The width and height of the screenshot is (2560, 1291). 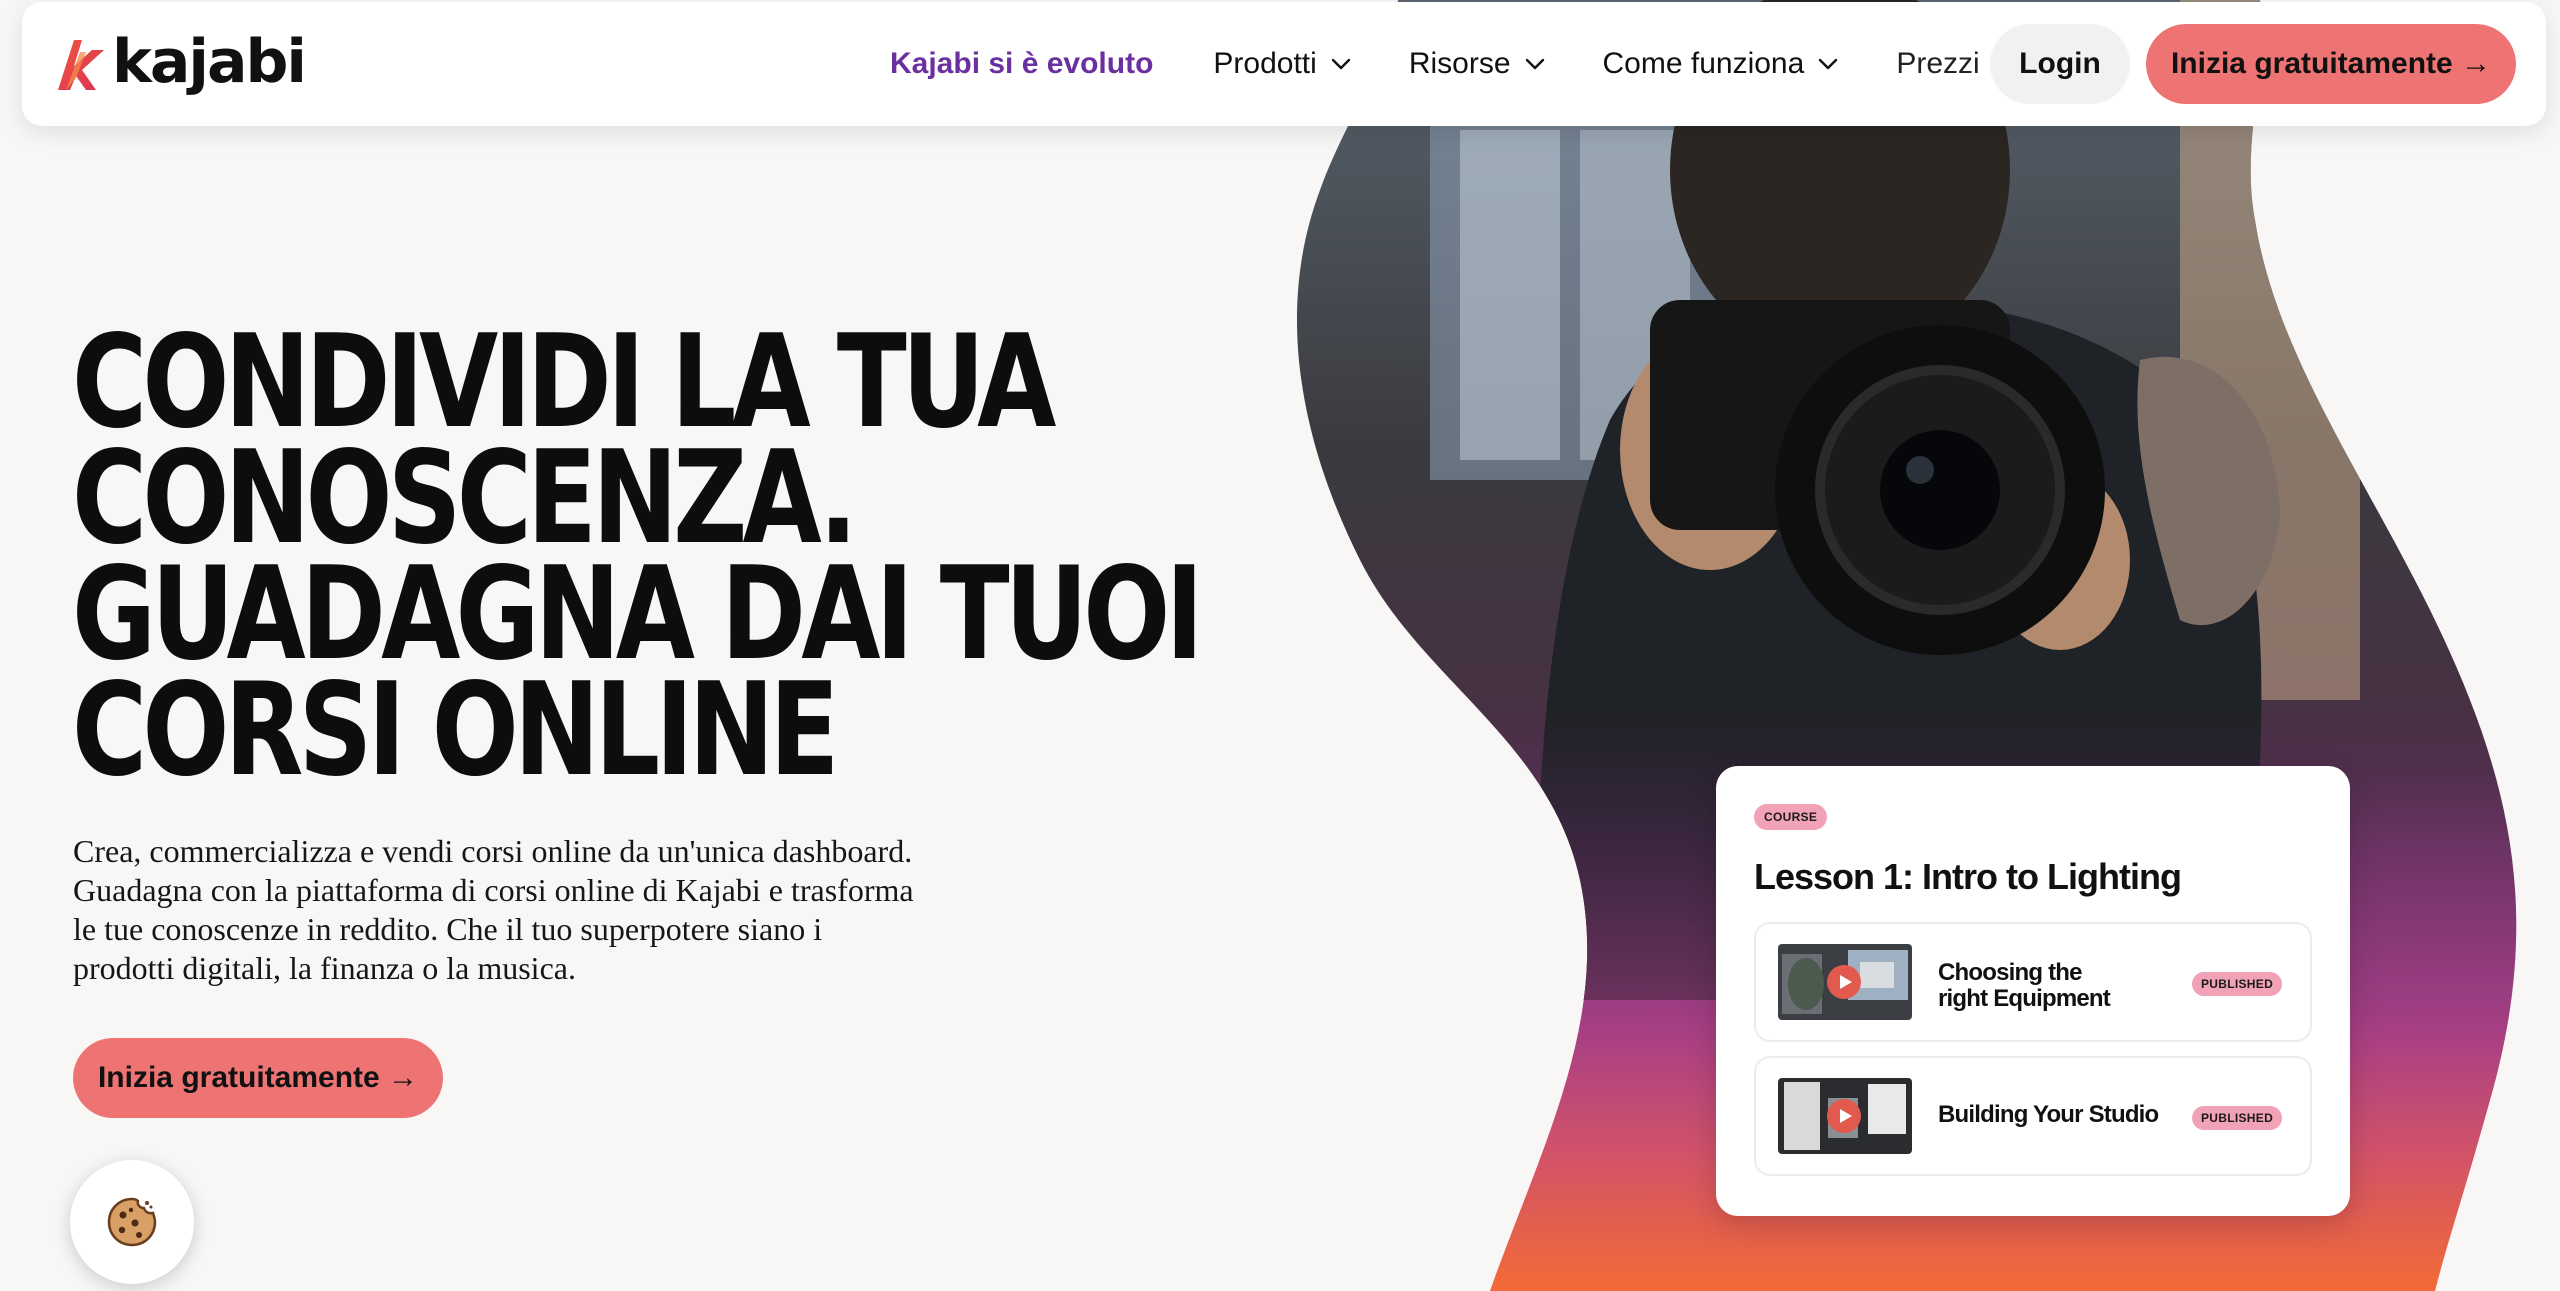 I want to click on nav-link-label: Prodotti, so click(x=1265, y=63).